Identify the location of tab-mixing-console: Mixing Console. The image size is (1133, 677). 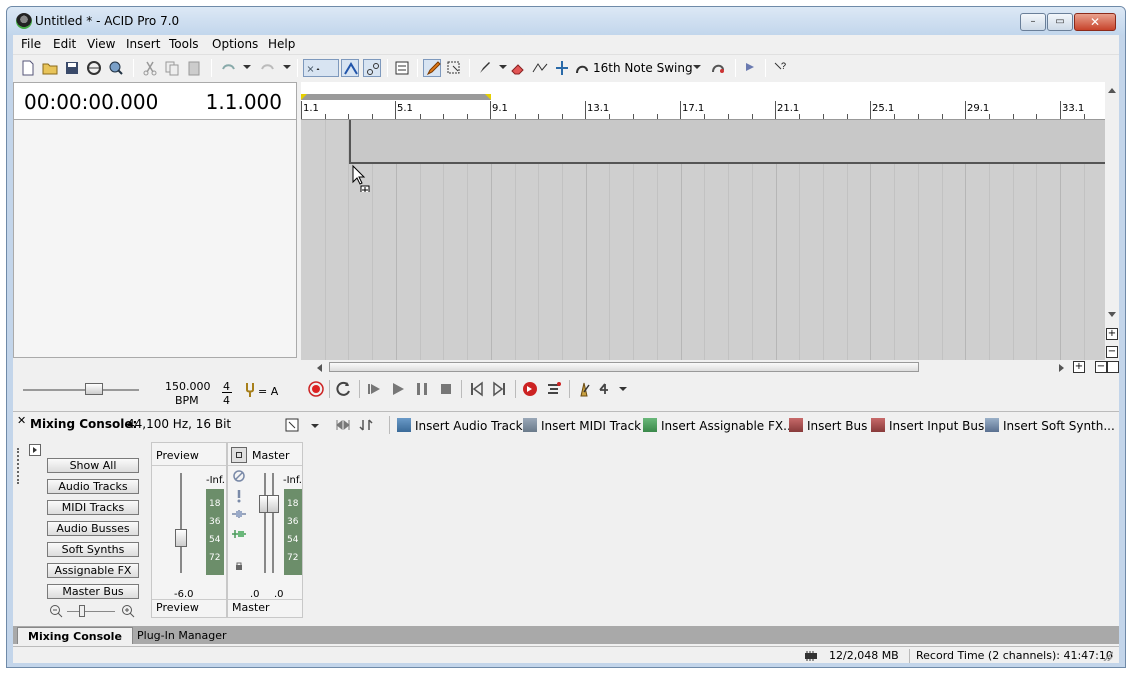
(75, 635).